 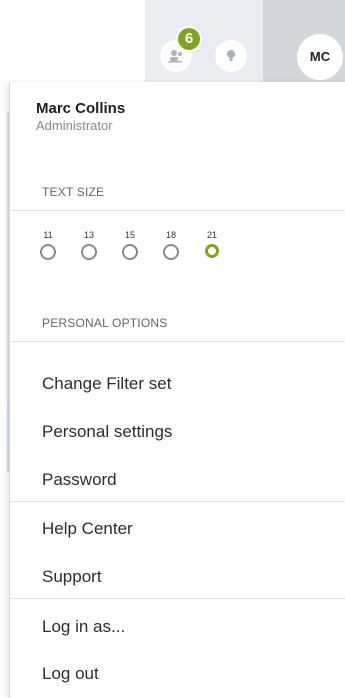 I want to click on user-avatar: MC, so click(x=320, y=57).